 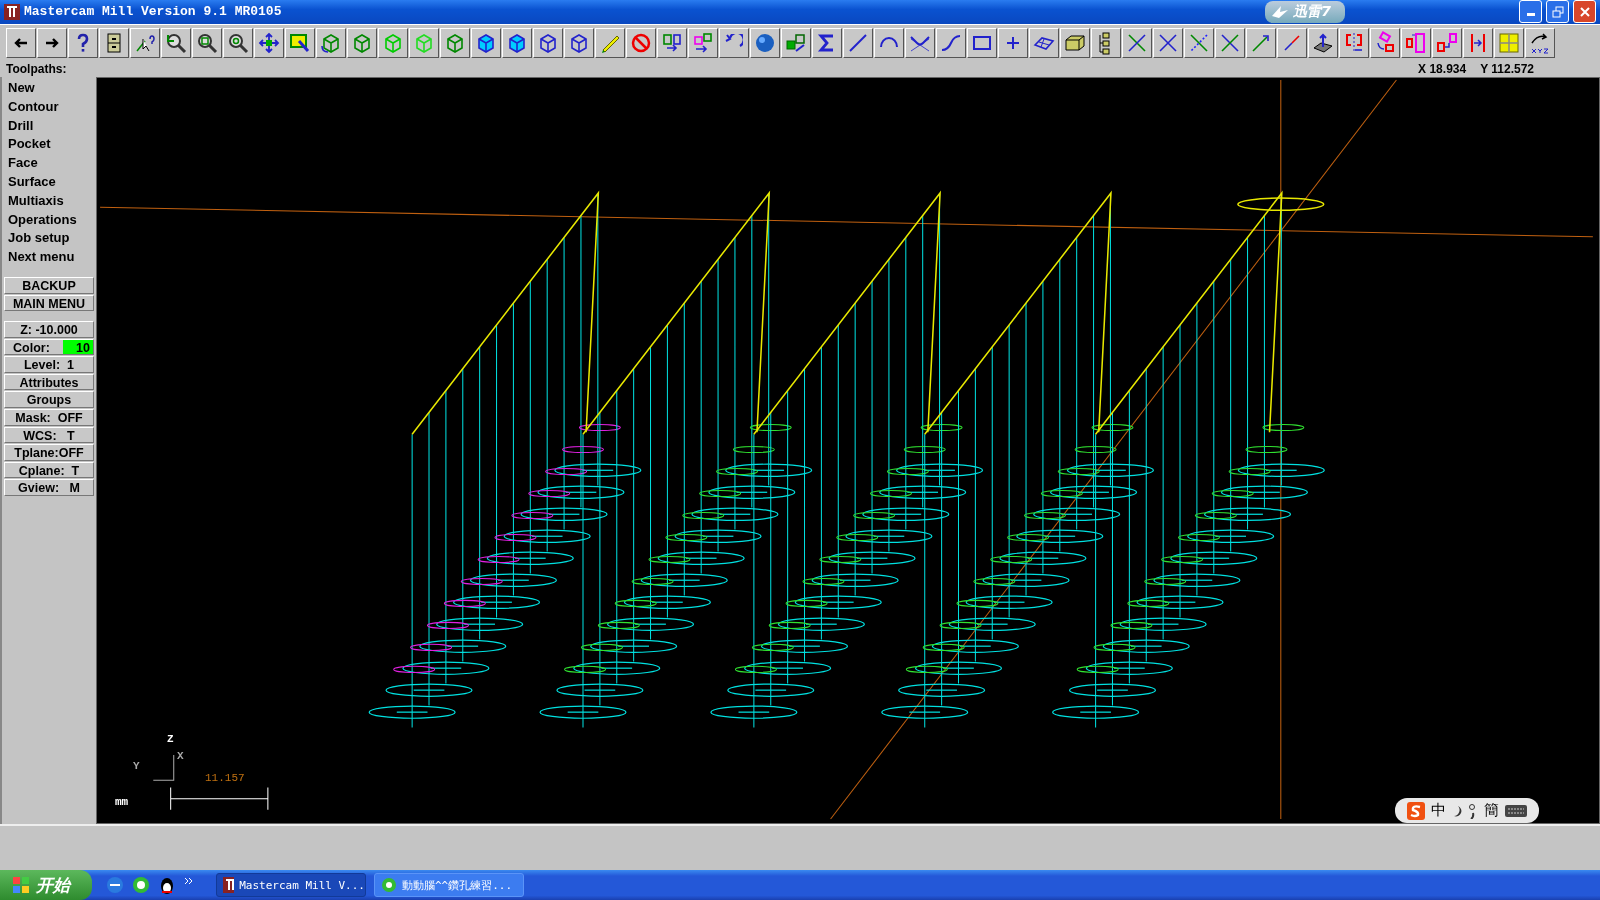 I want to click on close-button, so click(x=1584, y=12).